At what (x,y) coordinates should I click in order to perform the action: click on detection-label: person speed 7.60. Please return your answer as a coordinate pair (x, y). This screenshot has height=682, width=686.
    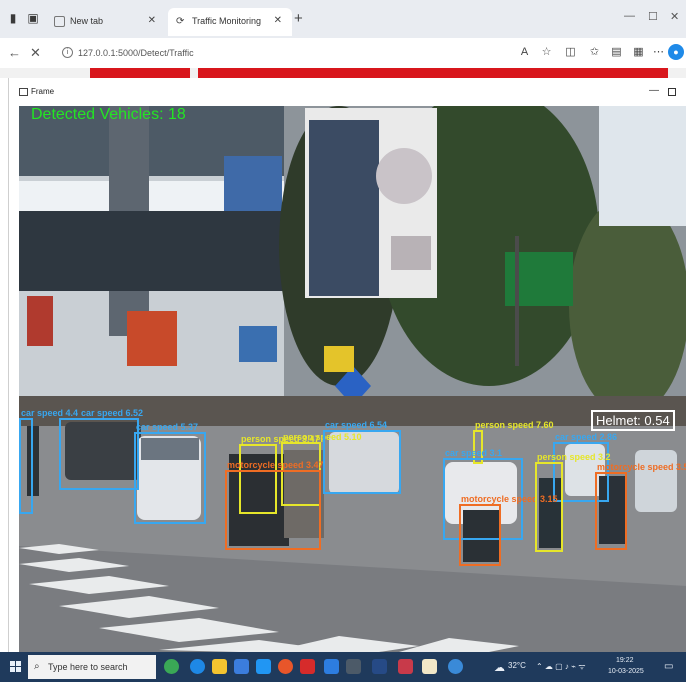
    Looking at the image, I should click on (514, 425).